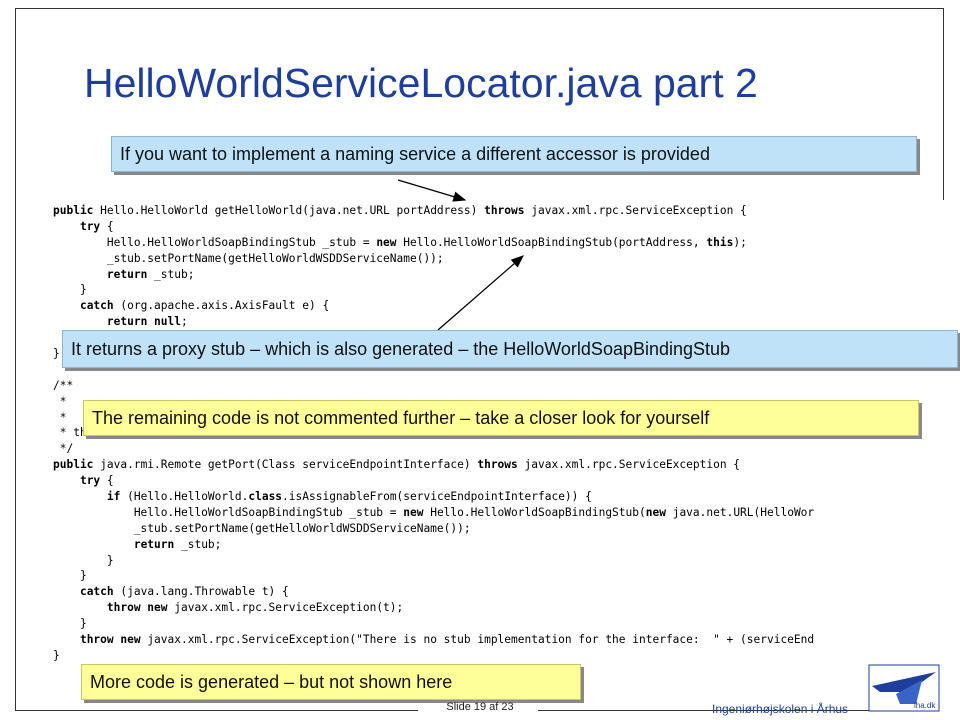 This screenshot has height=720, width=960. I want to click on arrow-to-stub, so click(480, 293).